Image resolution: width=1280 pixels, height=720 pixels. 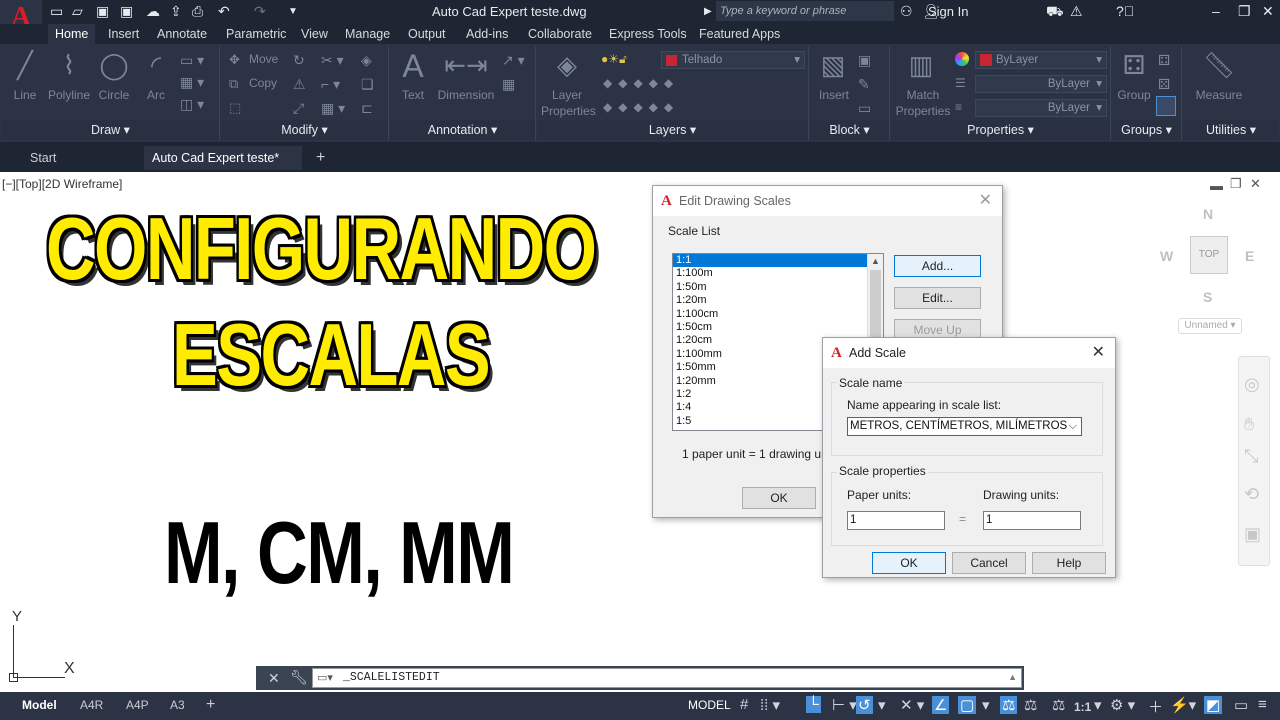 I want to click on command-history-icon: ▲, so click(x=1012, y=677).